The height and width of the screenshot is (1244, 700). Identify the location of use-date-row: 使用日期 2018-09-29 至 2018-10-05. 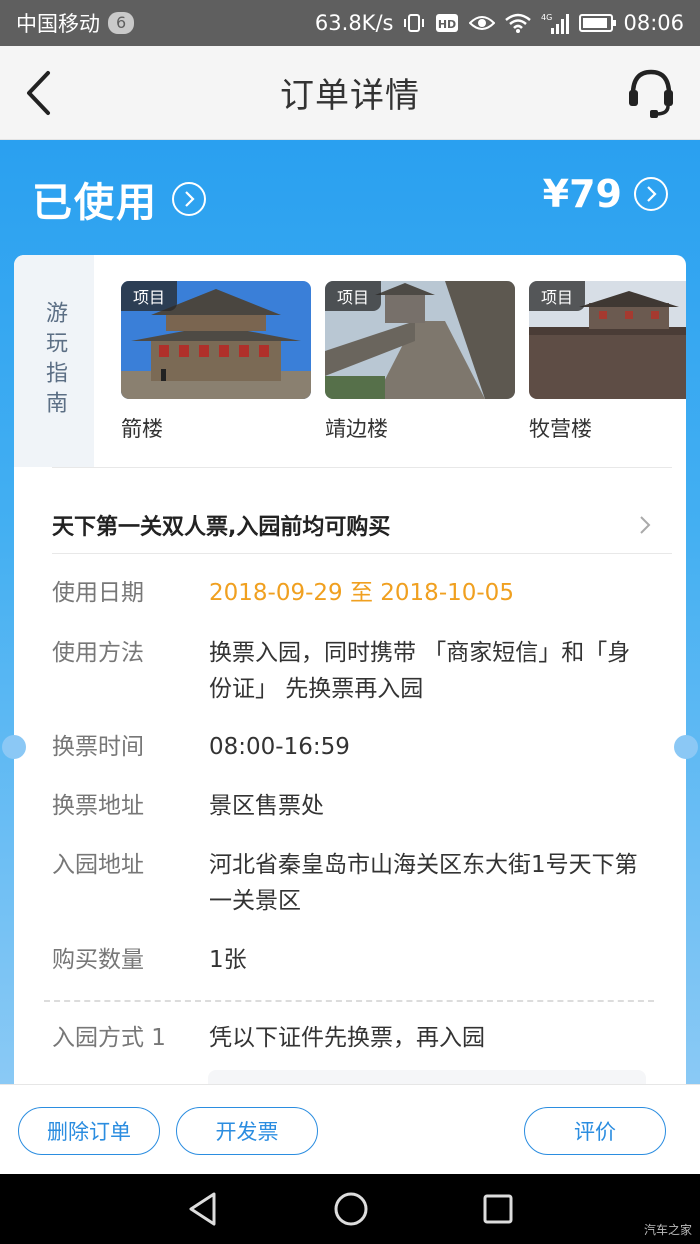
(352, 593).